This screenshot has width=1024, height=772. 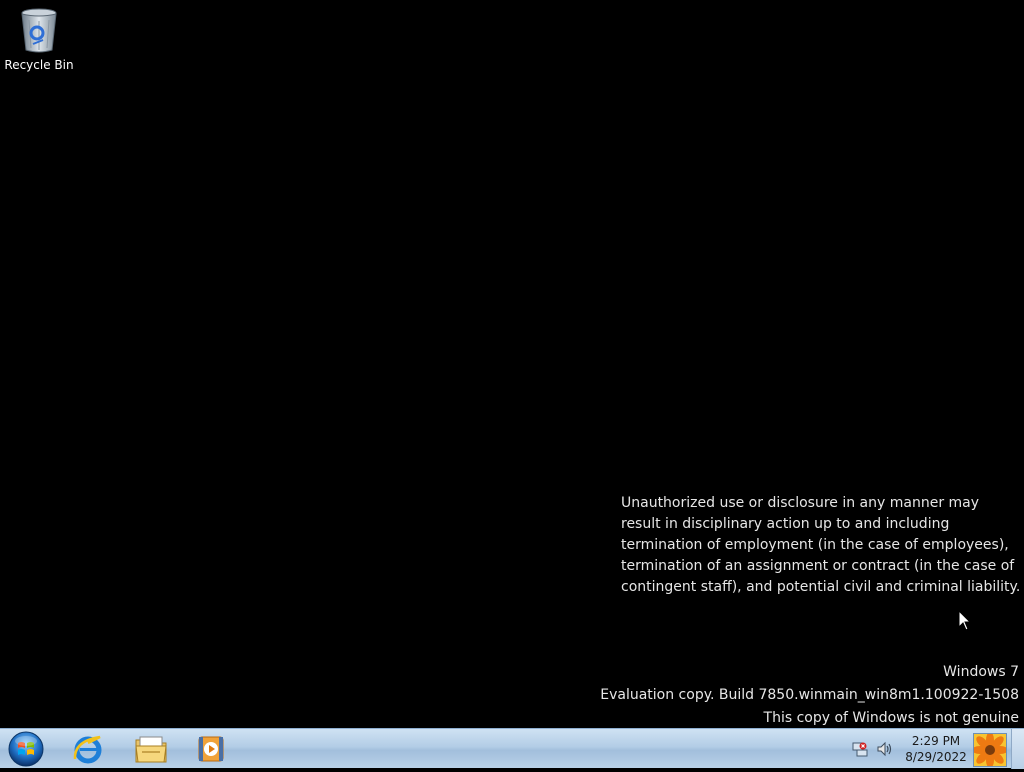 I want to click on desktop-icon-recycle-bin: Recycle Bin, so click(x=39, y=39).